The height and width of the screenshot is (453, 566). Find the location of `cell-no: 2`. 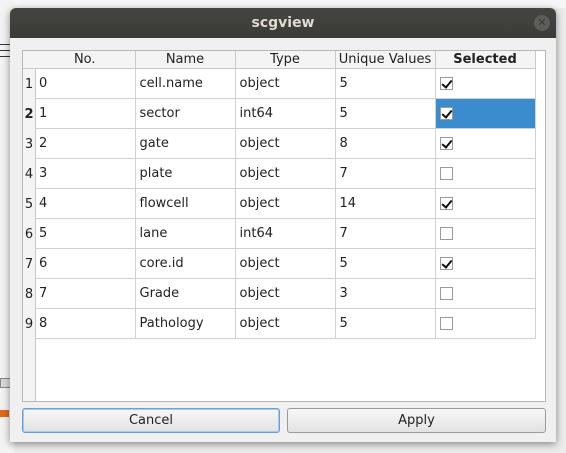

cell-no: 2 is located at coordinates (85, 143).